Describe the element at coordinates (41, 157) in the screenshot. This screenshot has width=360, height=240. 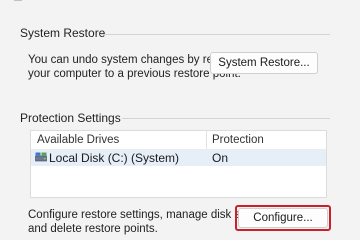
I see `drive-icon` at that location.